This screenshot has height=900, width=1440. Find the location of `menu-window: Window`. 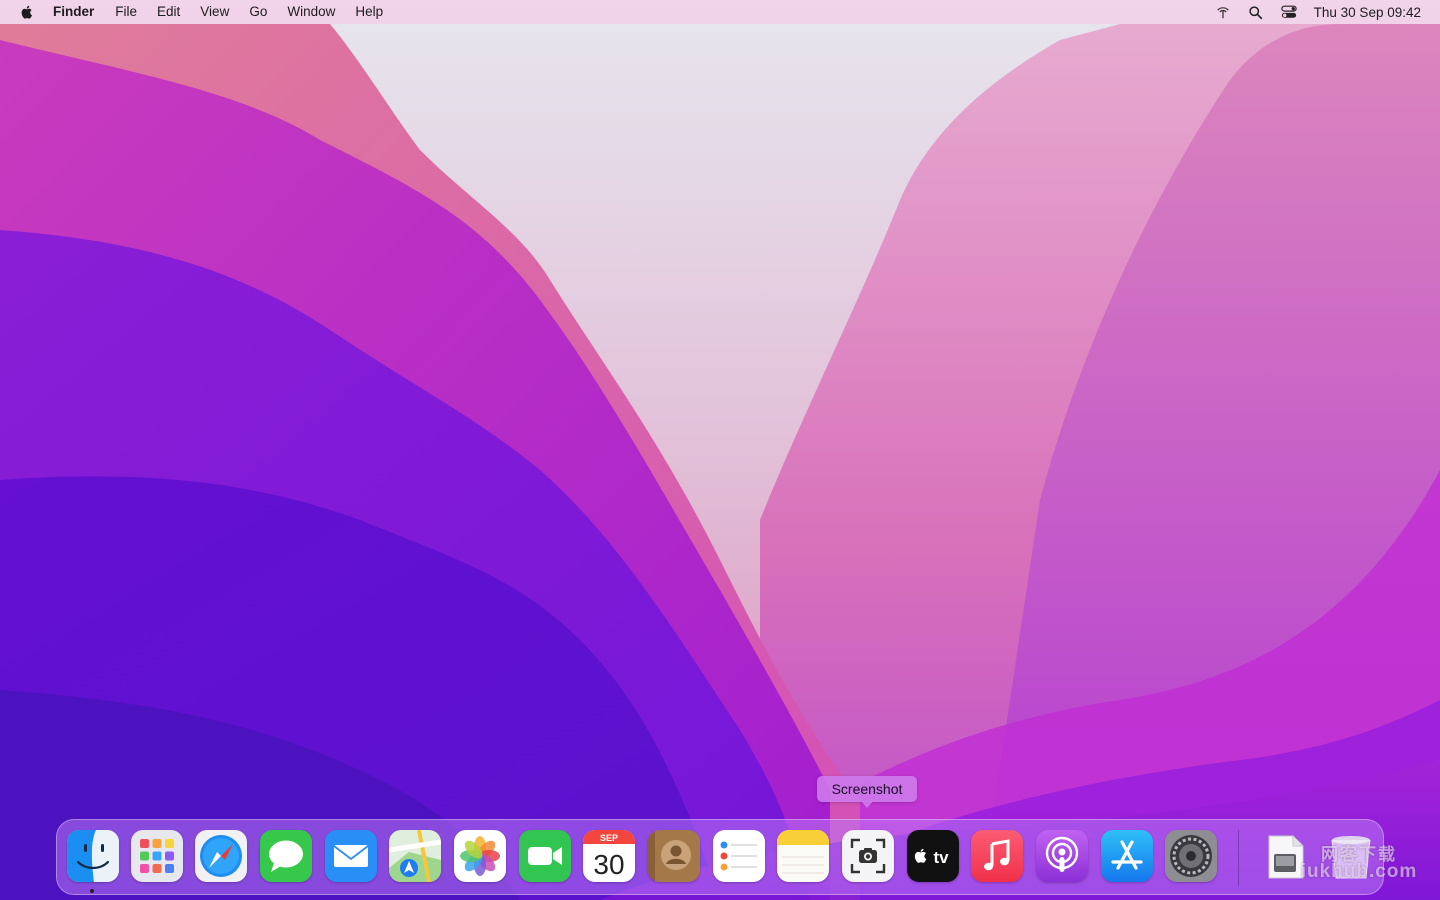

menu-window: Window is located at coordinates (311, 12).